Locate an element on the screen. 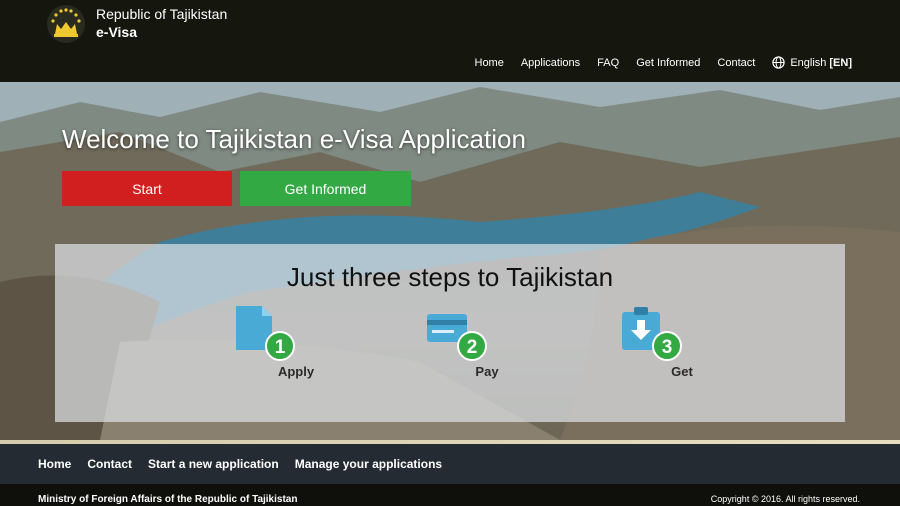 This screenshot has width=900, height=506. step-number-1: 1 is located at coordinates (280, 347).